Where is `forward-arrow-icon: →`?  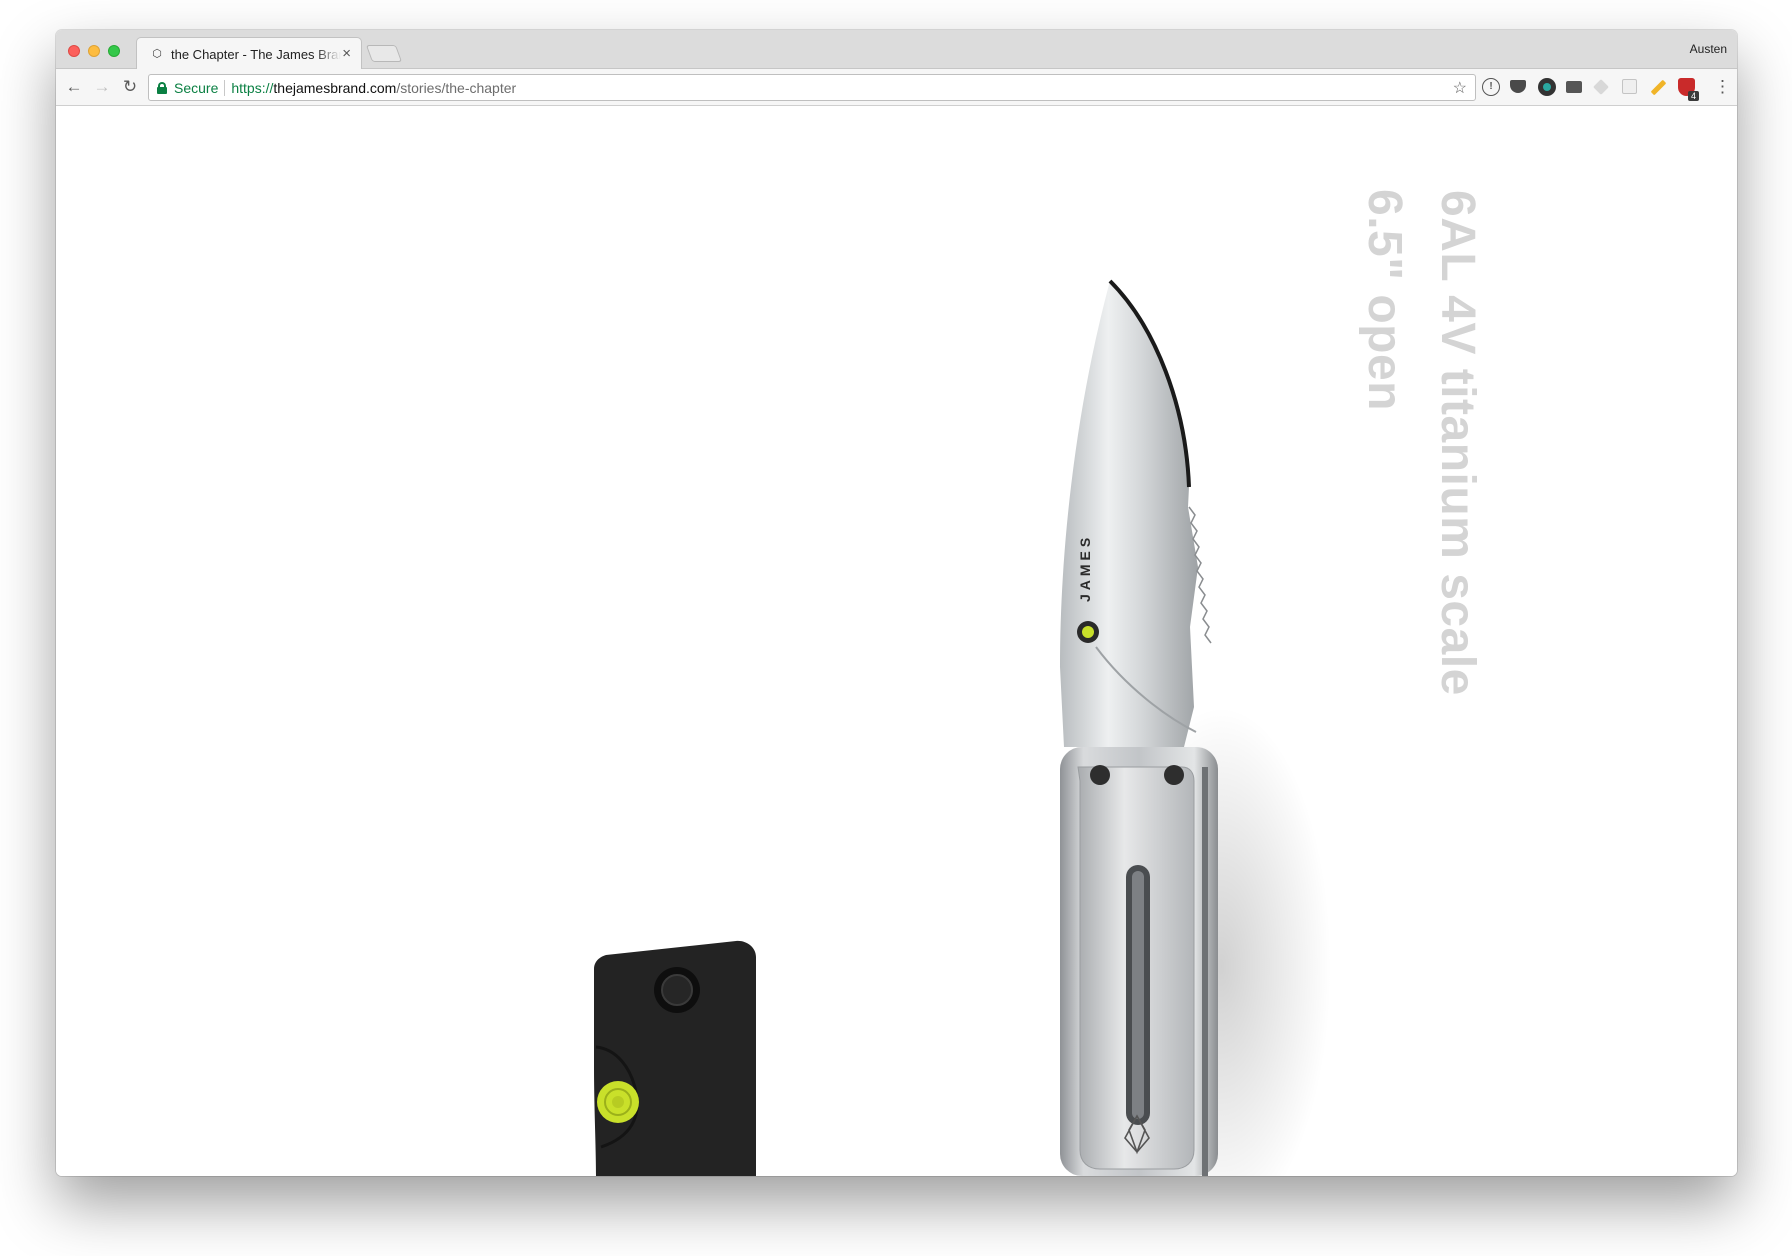
forward-arrow-icon: → is located at coordinates (102, 87).